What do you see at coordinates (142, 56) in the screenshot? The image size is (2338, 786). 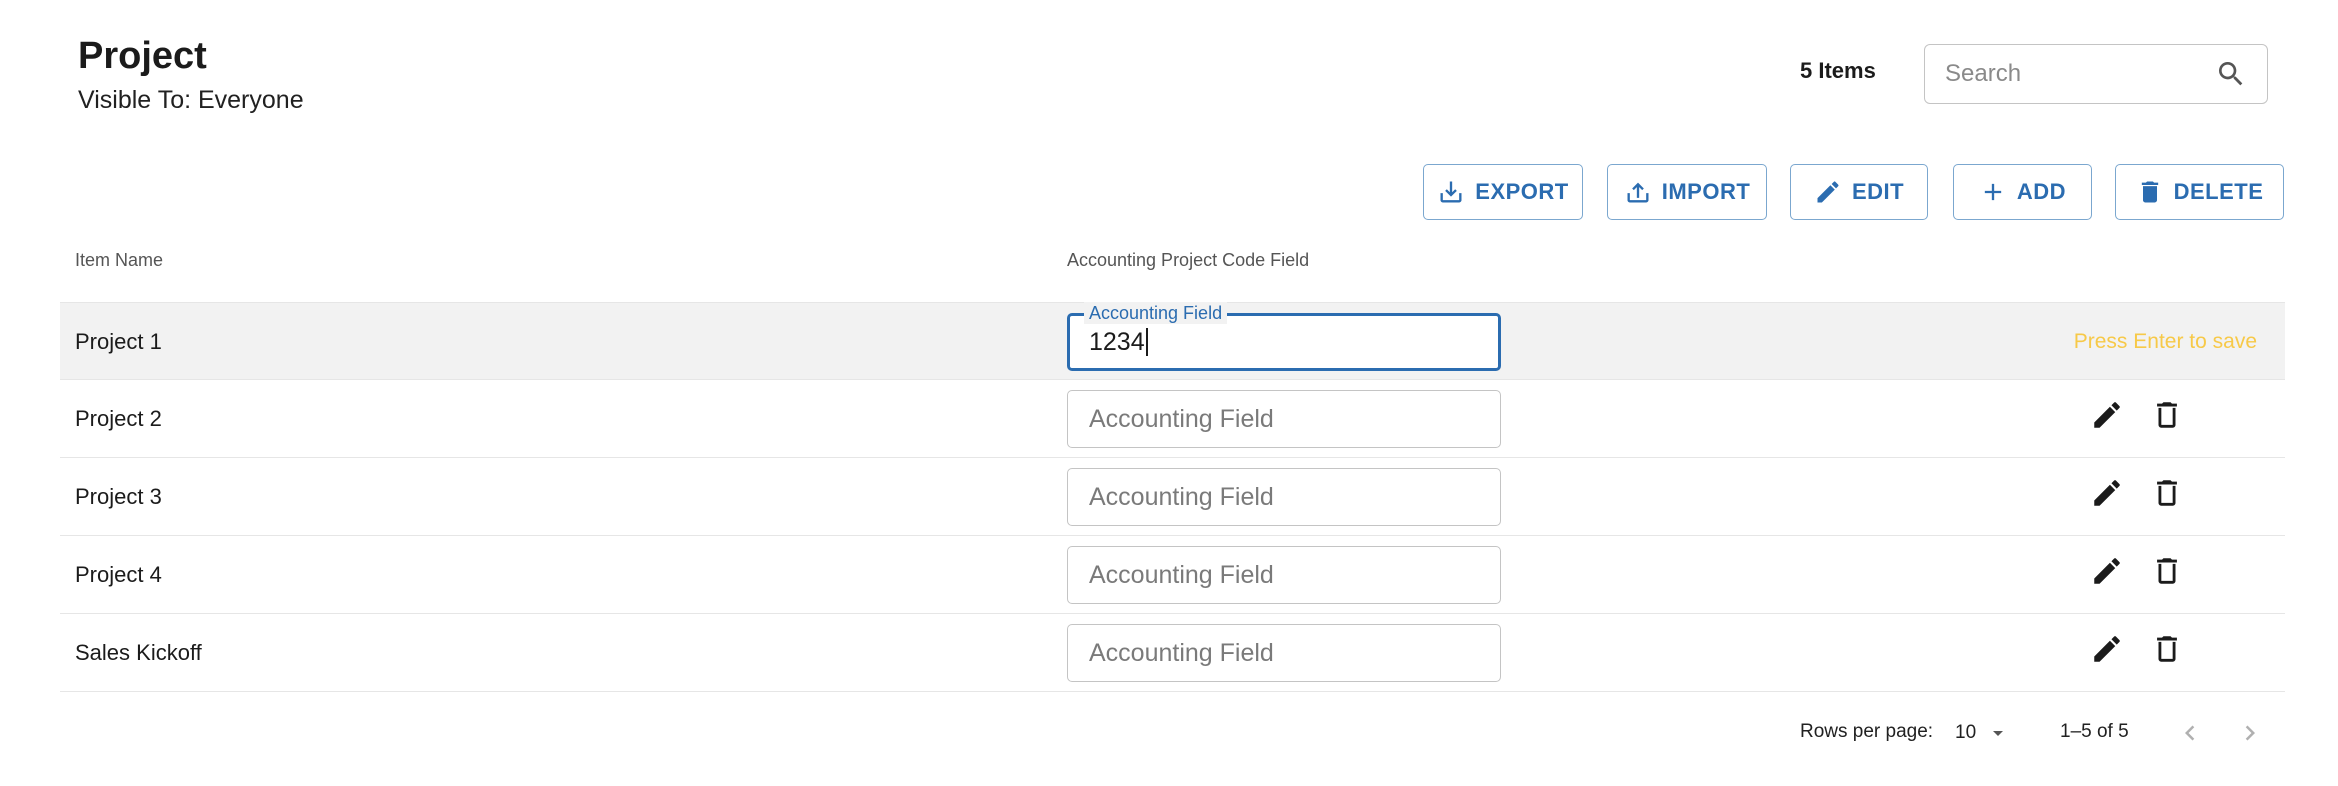 I see `page-title: Project` at bounding box center [142, 56].